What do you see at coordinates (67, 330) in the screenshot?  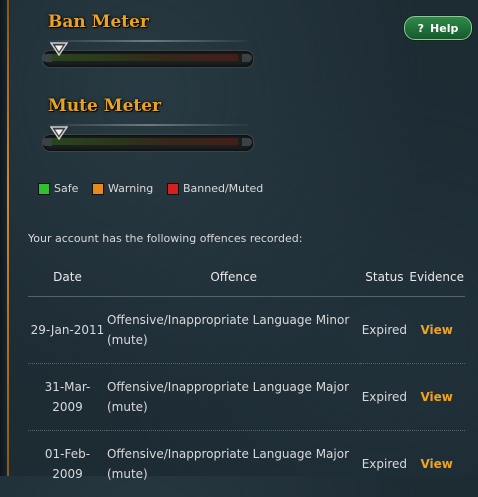 I see `offence-date: 29-Jan-2011` at bounding box center [67, 330].